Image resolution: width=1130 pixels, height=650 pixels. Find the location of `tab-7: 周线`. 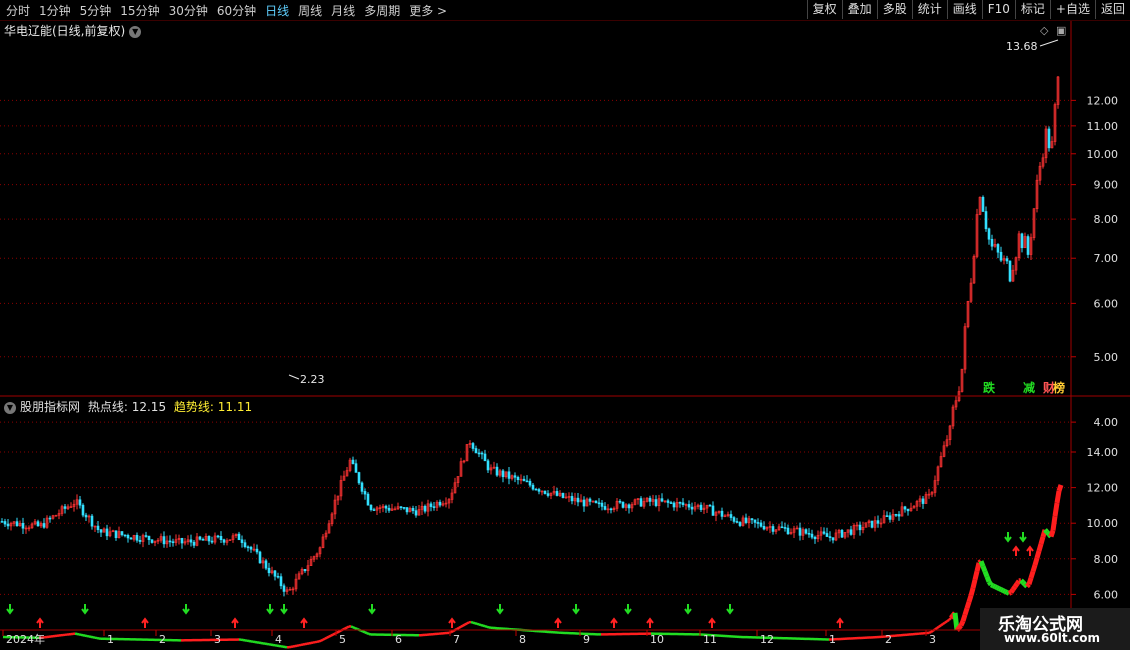

tab-7: 周线 is located at coordinates (310, 10).